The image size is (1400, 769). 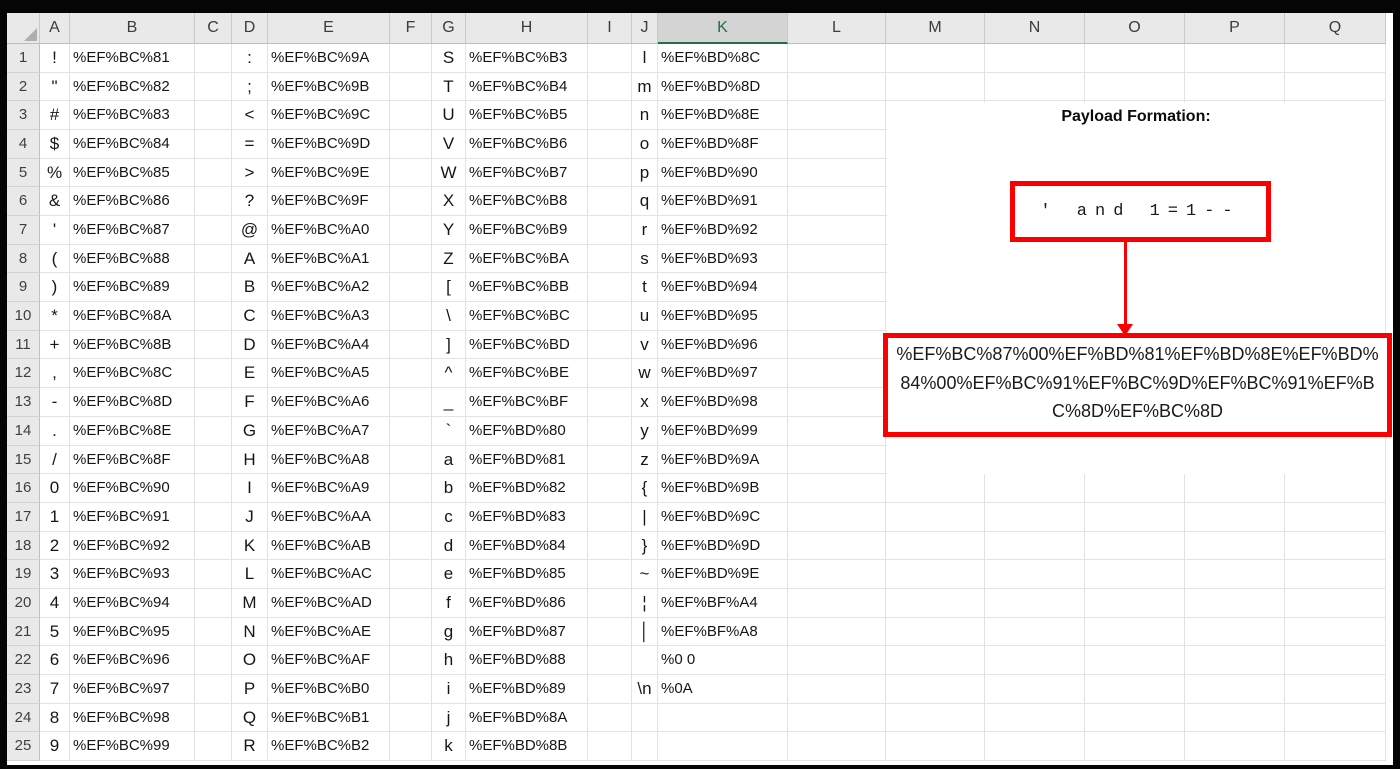 I want to click on cell-D25: R, so click(x=250, y=746).